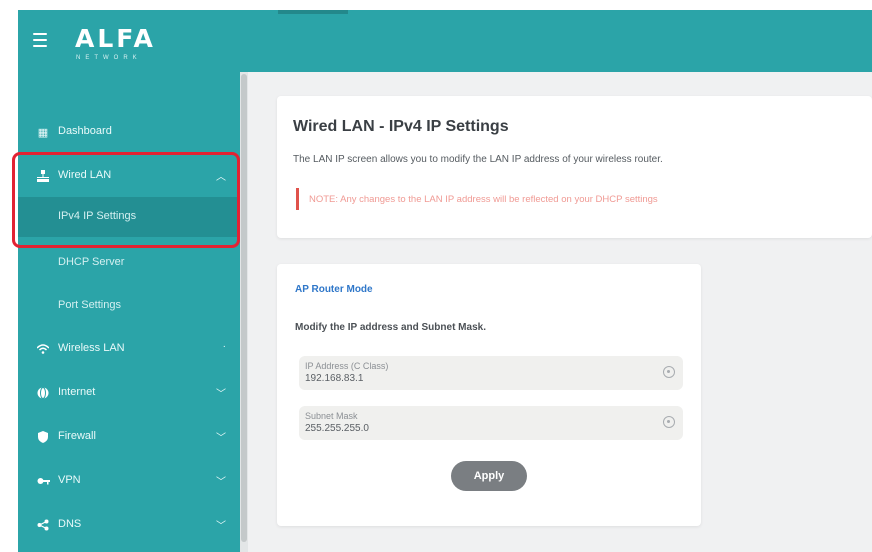  I want to click on apply-button: Apply, so click(489, 476).